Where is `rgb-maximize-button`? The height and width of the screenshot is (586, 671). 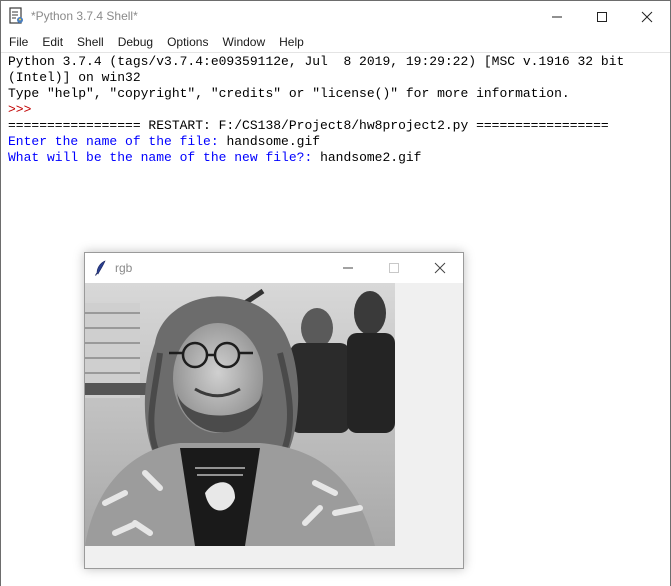 rgb-maximize-button is located at coordinates (394, 268).